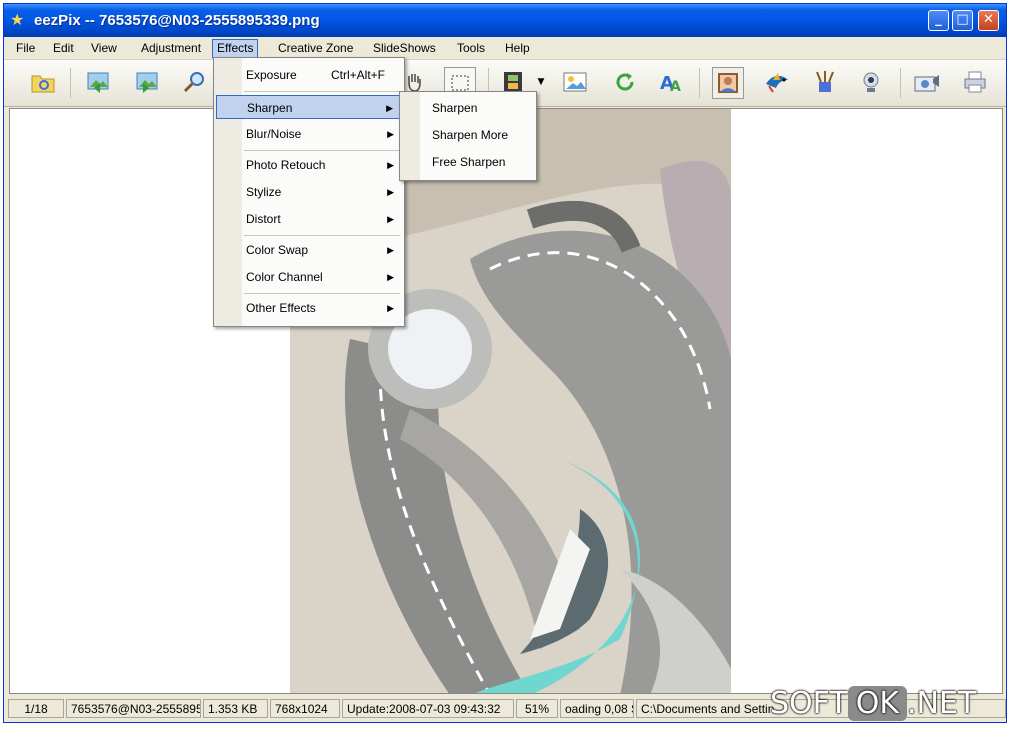  Describe the element at coordinates (358, 75) in the screenshot. I see `shortcut-text: Ctrl+Alt+F` at that location.